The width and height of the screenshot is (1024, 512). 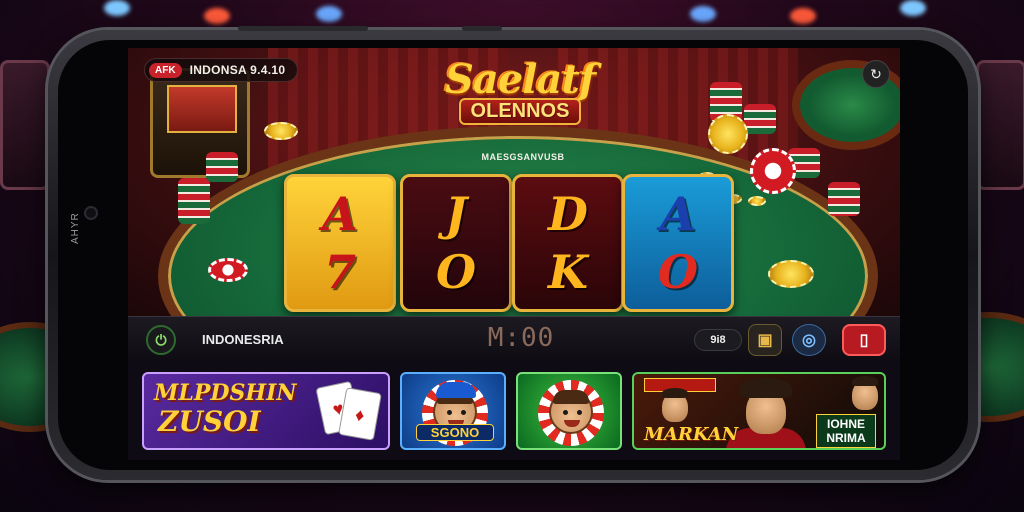 I want to click on stop-button: ▯, so click(x=864, y=340).